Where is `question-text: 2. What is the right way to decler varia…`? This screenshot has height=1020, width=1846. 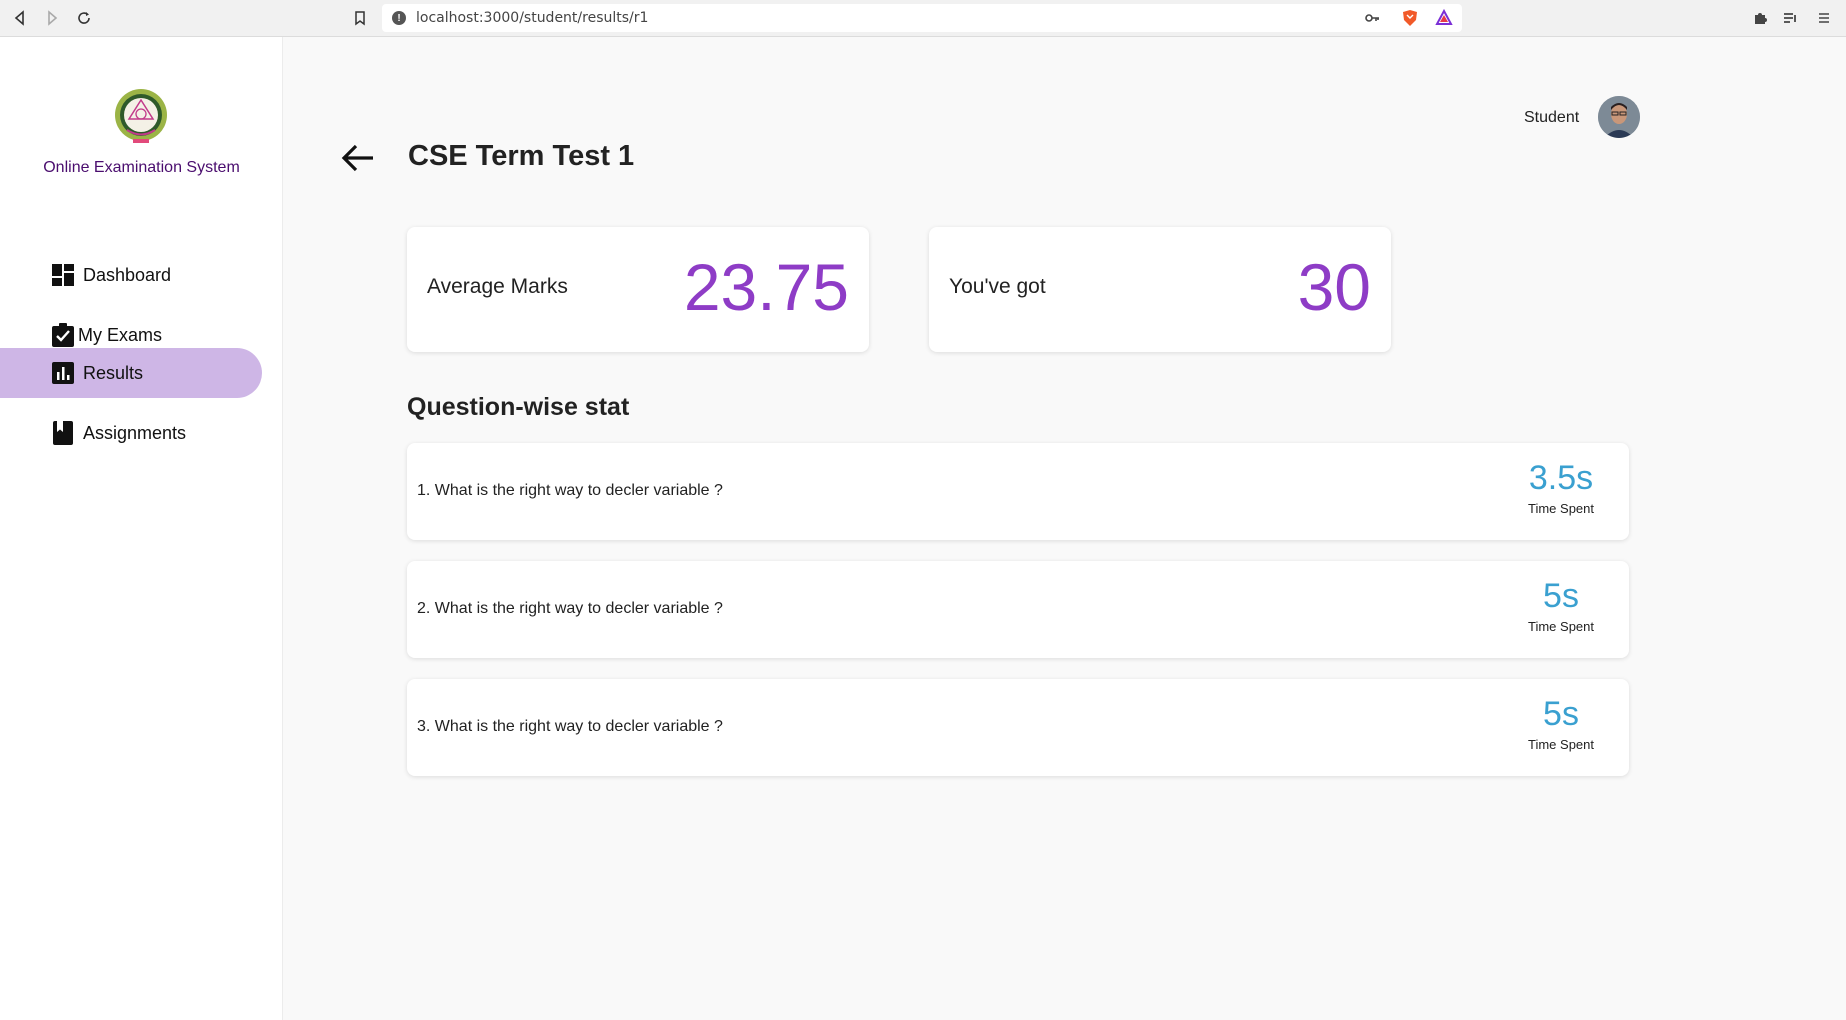
question-text: 2. What is the right way to decler varia… is located at coordinates (570, 608).